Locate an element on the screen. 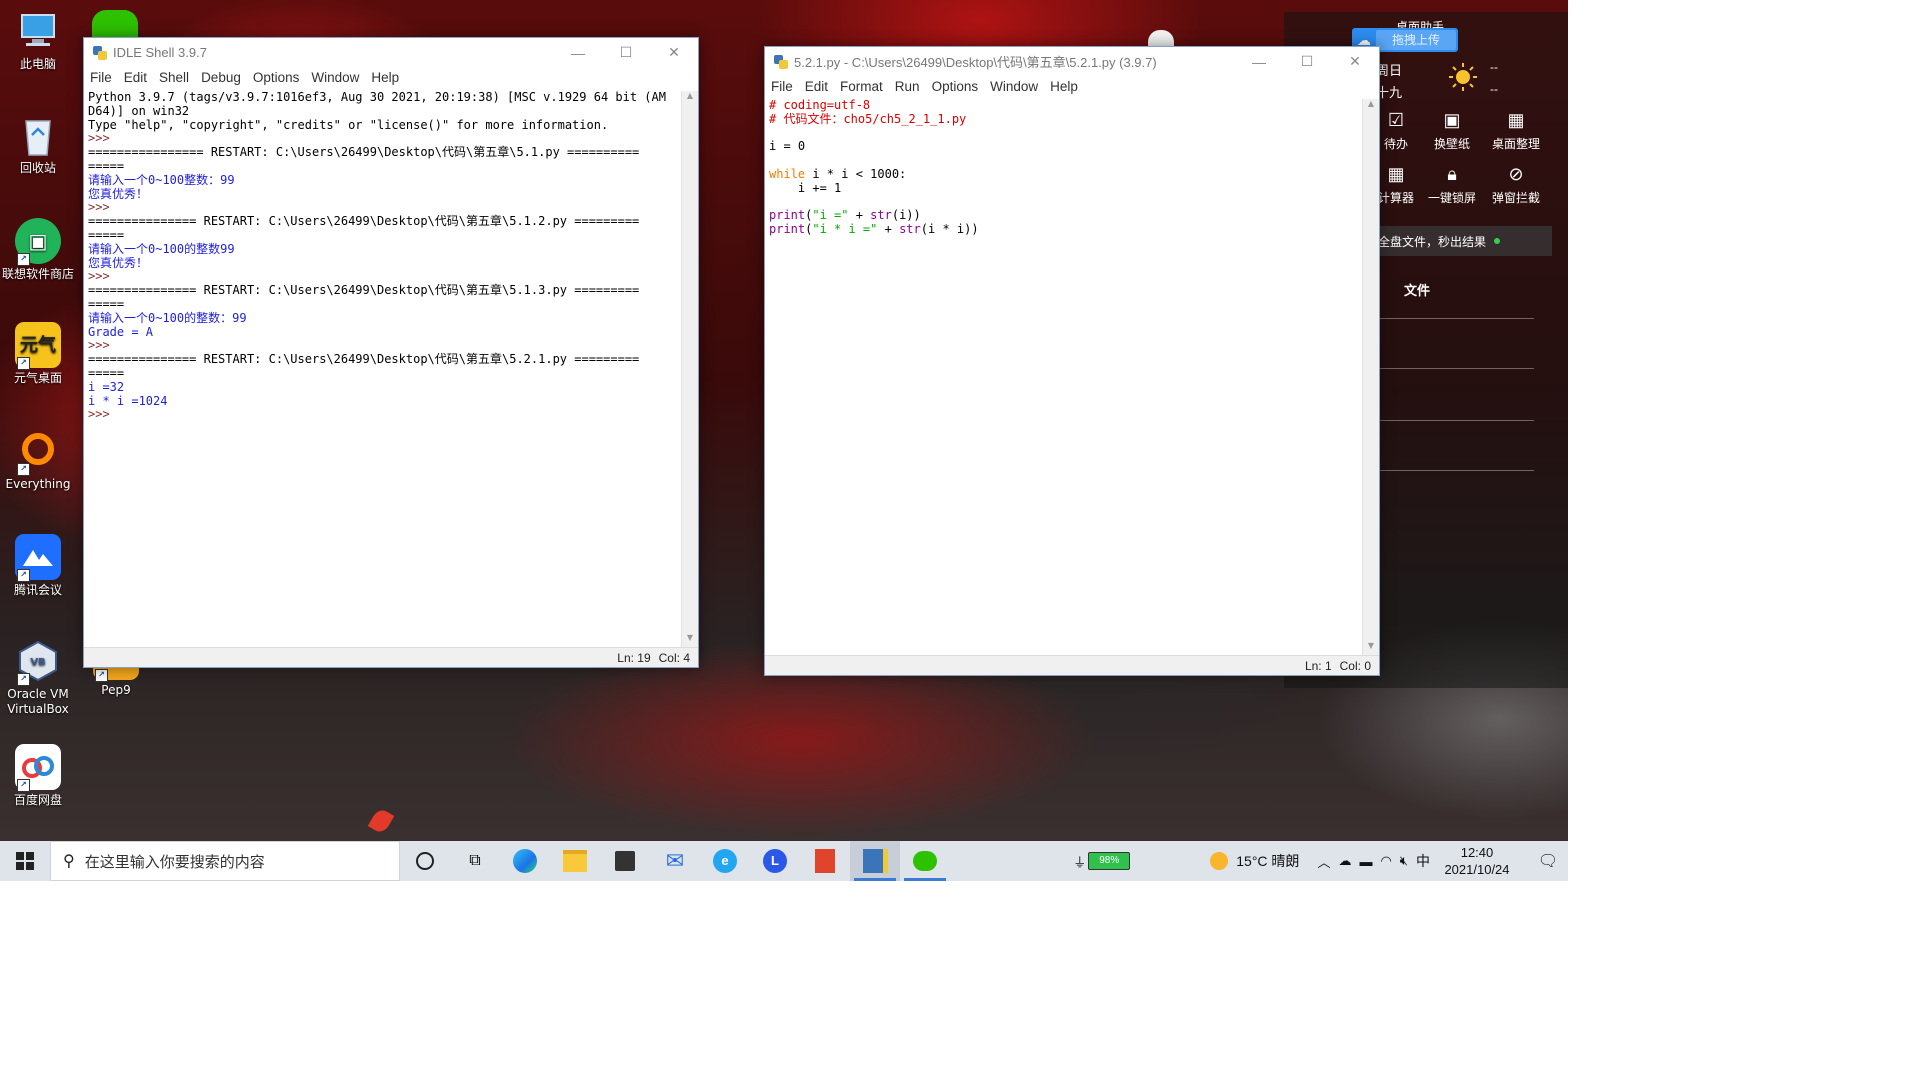 This screenshot has width=1920, height=1079. baidu-netdisk-icon: ↗ is located at coordinates (38, 768).